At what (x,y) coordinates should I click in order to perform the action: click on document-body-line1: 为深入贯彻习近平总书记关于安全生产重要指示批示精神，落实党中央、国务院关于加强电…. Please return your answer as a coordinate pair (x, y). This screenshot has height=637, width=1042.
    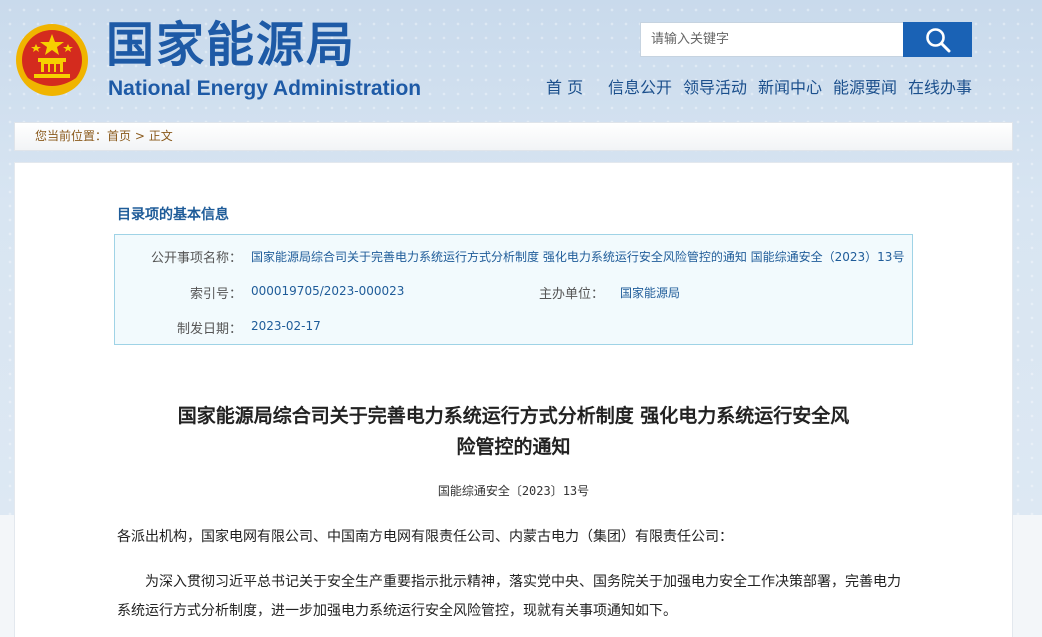
    Looking at the image, I should click on (523, 582).